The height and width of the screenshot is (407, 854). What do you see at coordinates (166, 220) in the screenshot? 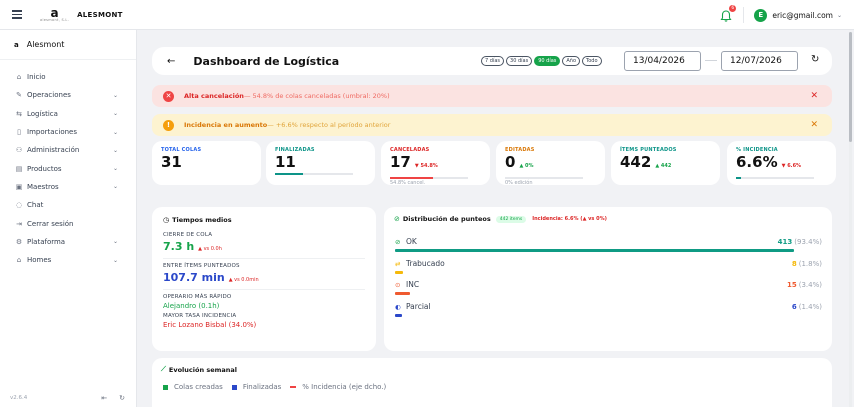
I see `clock-icon: ◷` at bounding box center [166, 220].